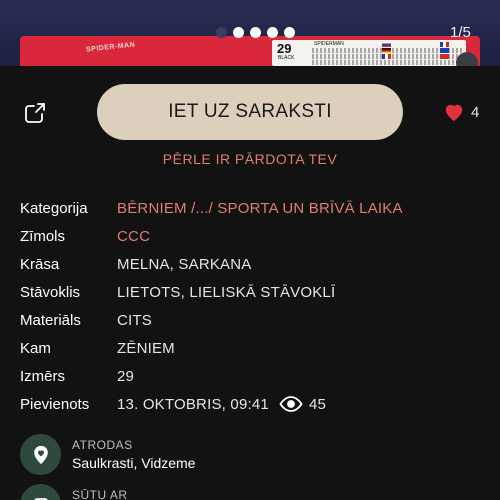 The height and width of the screenshot is (500, 500). Describe the element at coordinates (475, 112) in the screenshot. I see `like-count: 4` at that location.